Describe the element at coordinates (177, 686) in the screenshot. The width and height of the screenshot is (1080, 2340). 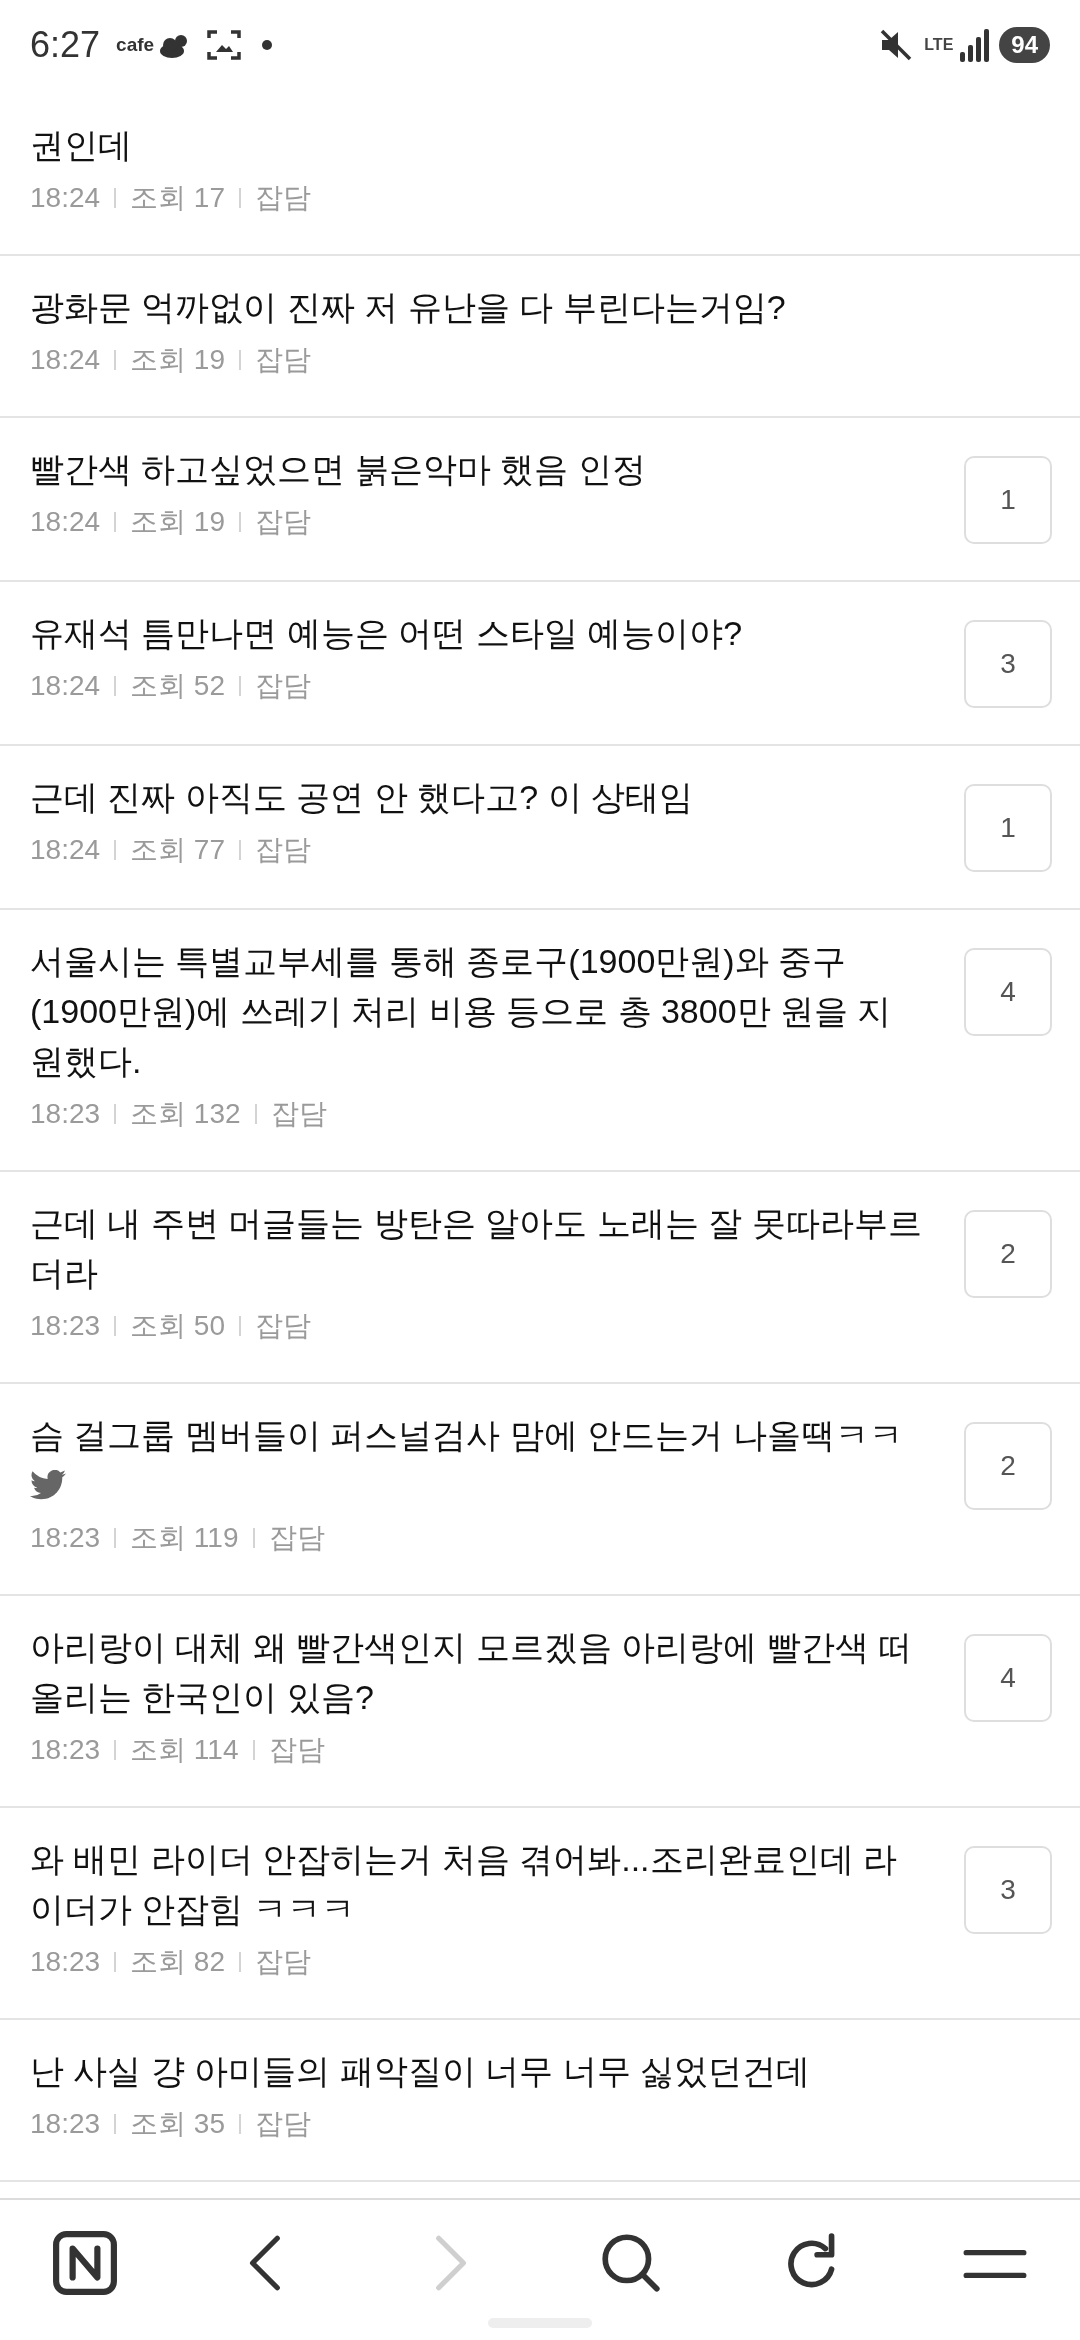
I see `view-count: 조회 52` at that location.